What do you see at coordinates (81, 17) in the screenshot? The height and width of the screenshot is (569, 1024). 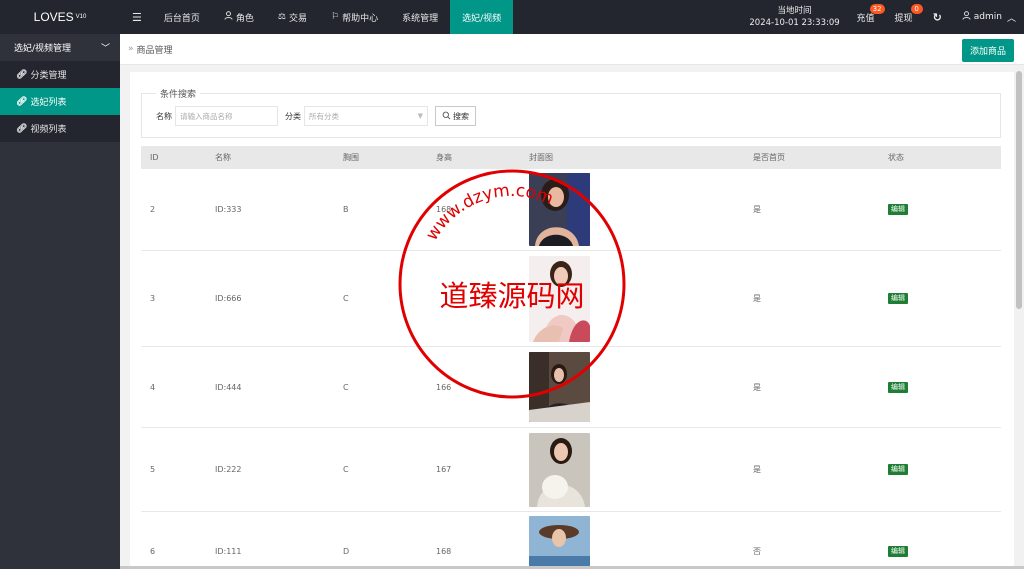 I see `app-version: V10` at bounding box center [81, 17].